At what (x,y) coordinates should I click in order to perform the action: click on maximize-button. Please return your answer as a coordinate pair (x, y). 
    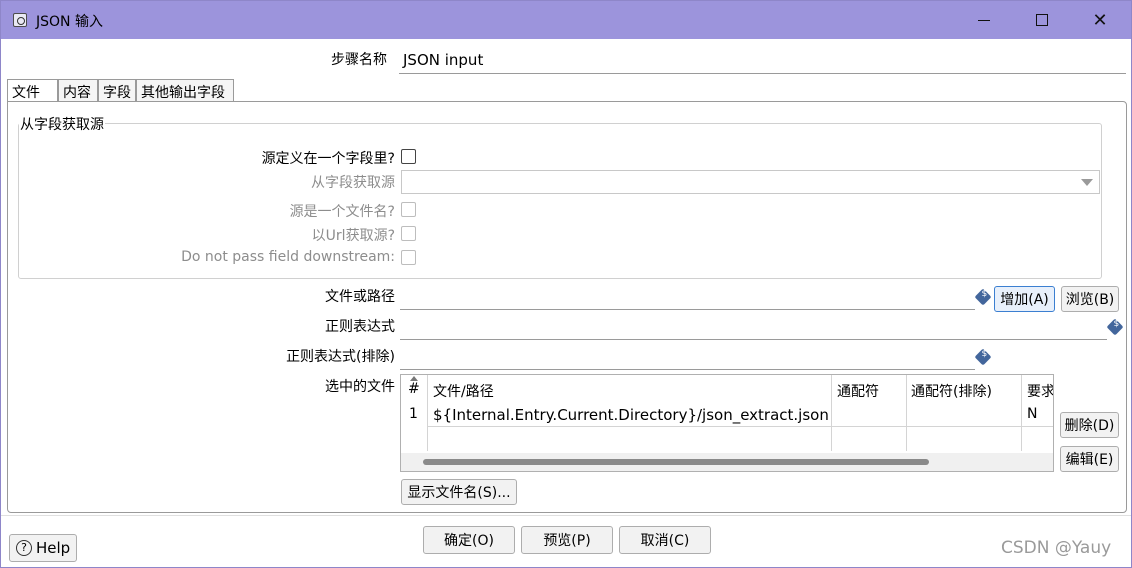
    Looking at the image, I should click on (1042, 20).